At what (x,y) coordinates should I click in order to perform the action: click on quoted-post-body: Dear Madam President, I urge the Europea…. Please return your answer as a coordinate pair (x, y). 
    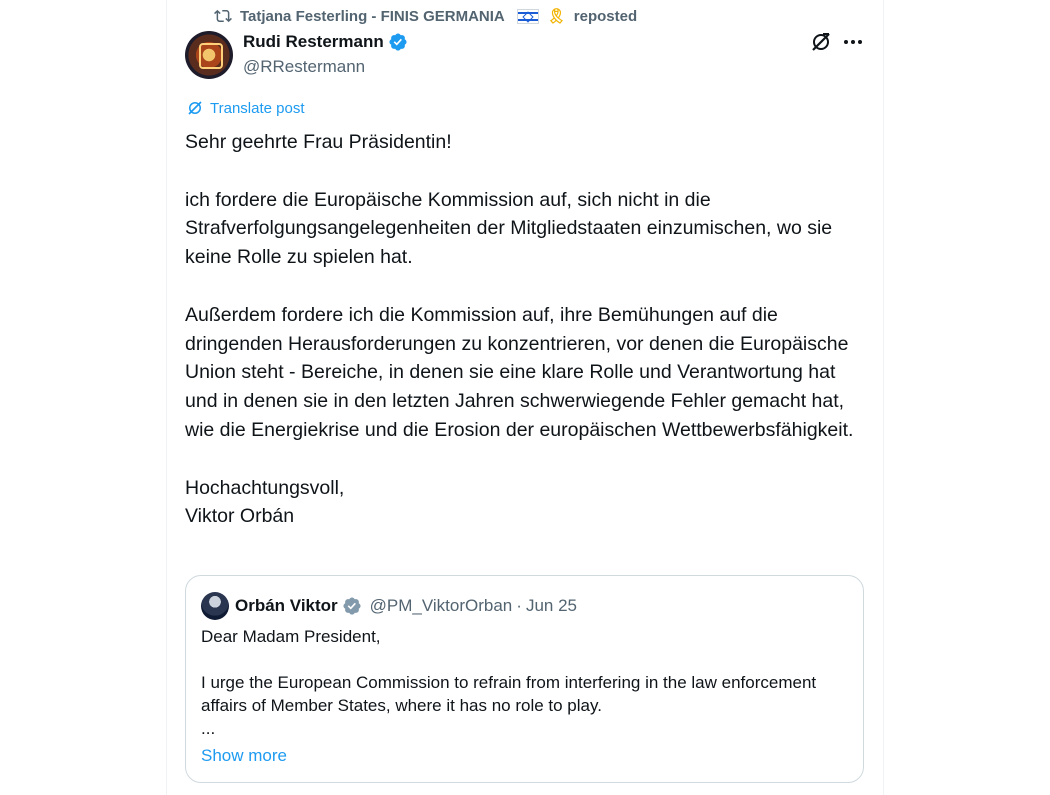
    Looking at the image, I should click on (521, 682).